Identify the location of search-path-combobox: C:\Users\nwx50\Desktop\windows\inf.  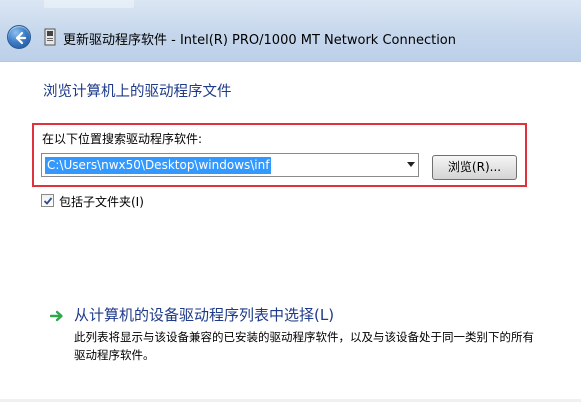
(230, 165).